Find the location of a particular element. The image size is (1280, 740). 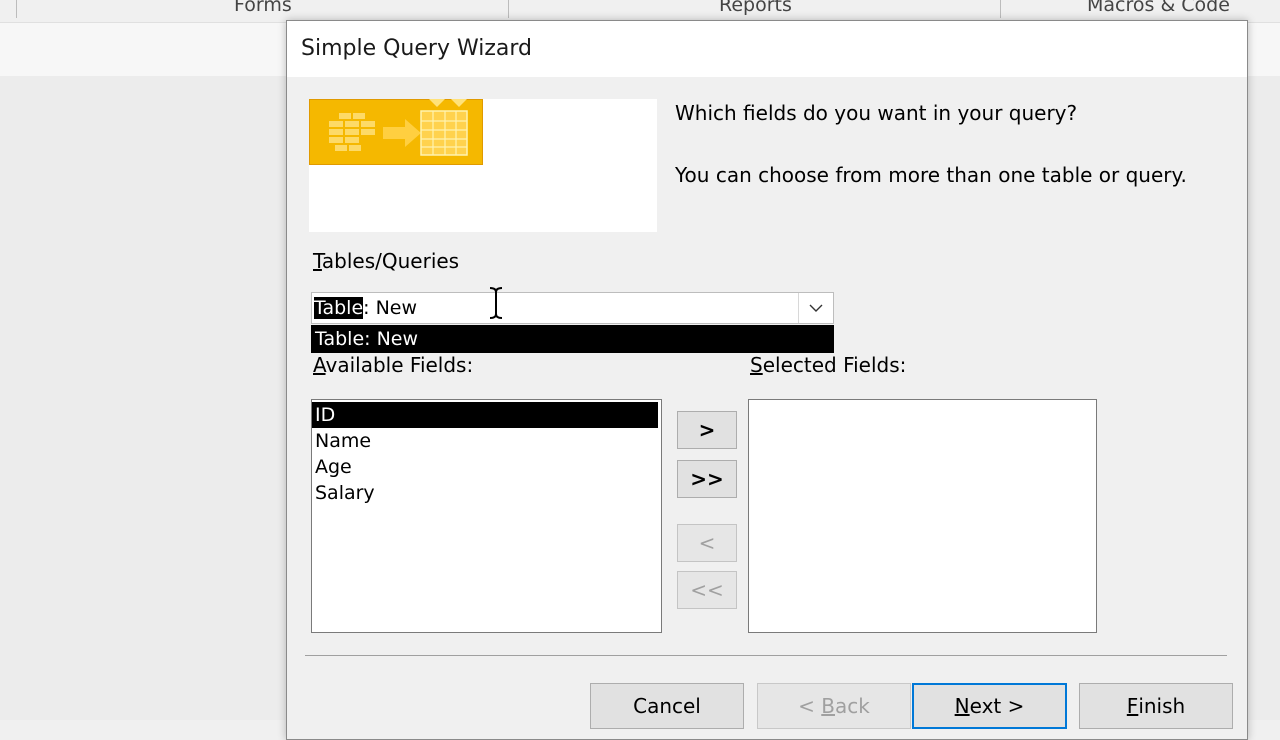

ribbon-group-macros: Macros & Code is located at coordinates (1158, 8).